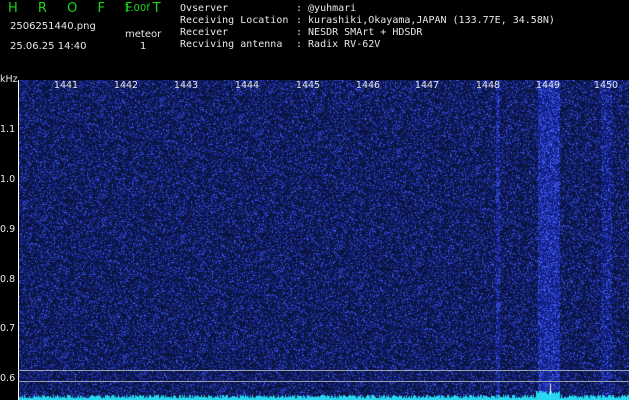 This screenshot has height=400, width=629. What do you see at coordinates (137, 8) in the screenshot?
I see `app-version: 1.00f` at bounding box center [137, 8].